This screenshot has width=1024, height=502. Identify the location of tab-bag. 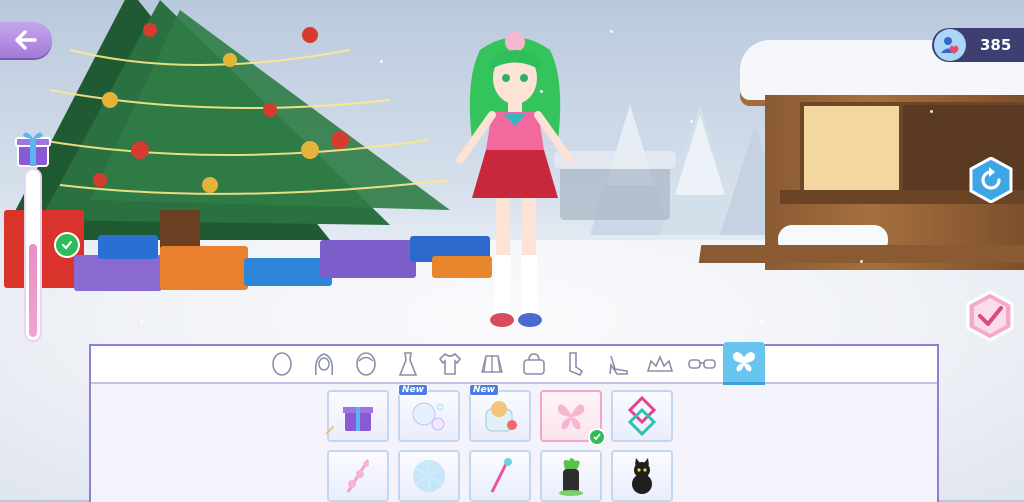
(534, 364).